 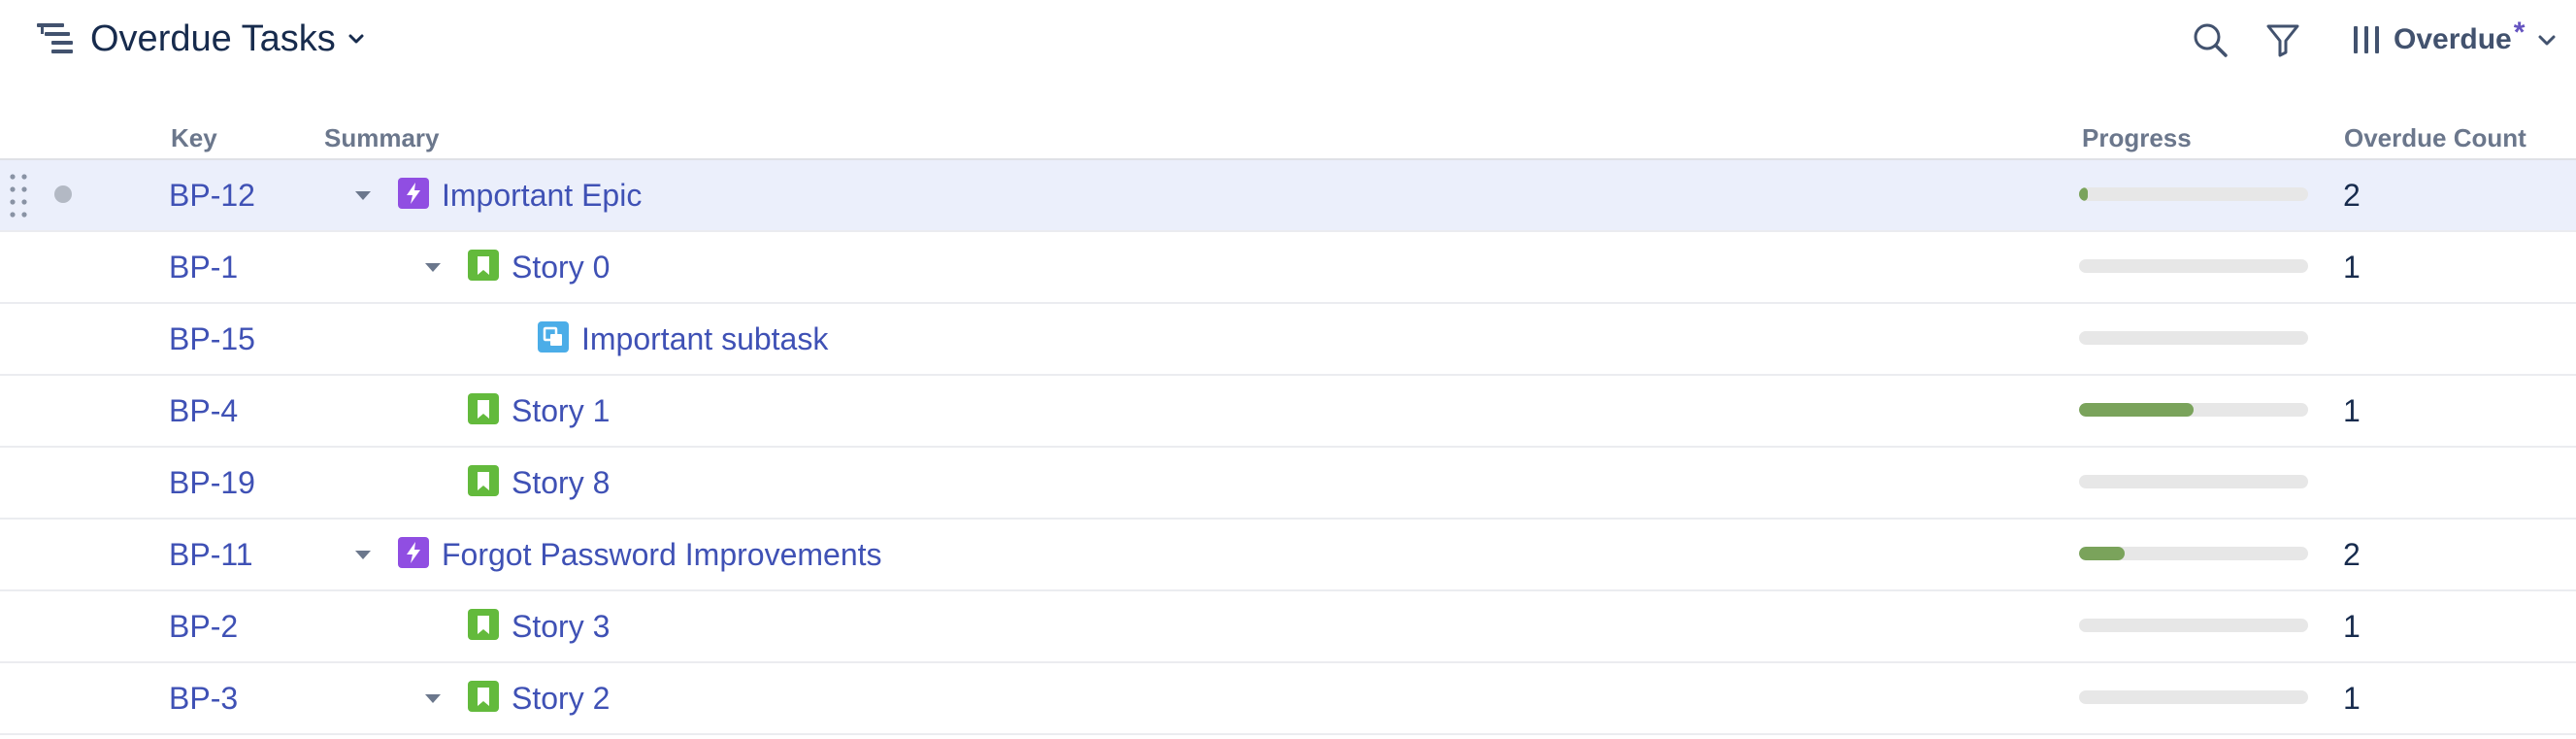 What do you see at coordinates (213, 39) in the screenshot?
I see `page-title: Overdue Tasks` at bounding box center [213, 39].